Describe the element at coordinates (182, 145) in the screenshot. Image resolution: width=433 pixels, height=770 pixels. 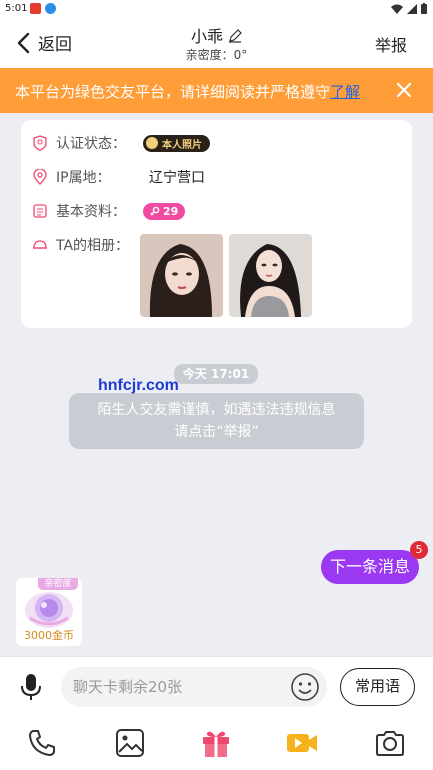
I see `verify-badge-text: 本人照片` at that location.